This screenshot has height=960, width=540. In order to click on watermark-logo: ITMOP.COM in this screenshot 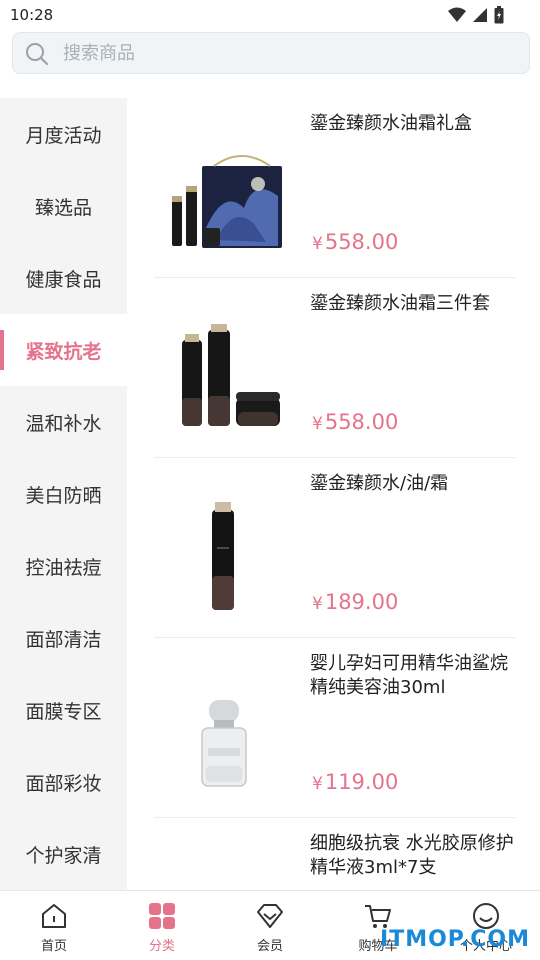, I will do `click(455, 939)`.